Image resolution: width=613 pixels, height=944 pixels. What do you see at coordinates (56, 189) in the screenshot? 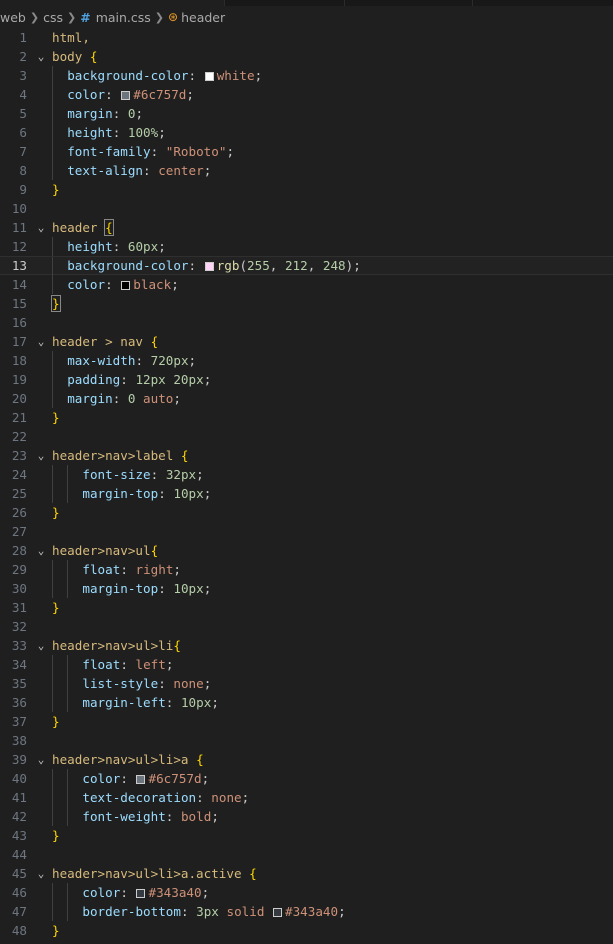
I see `code-text: }` at bounding box center [56, 189].